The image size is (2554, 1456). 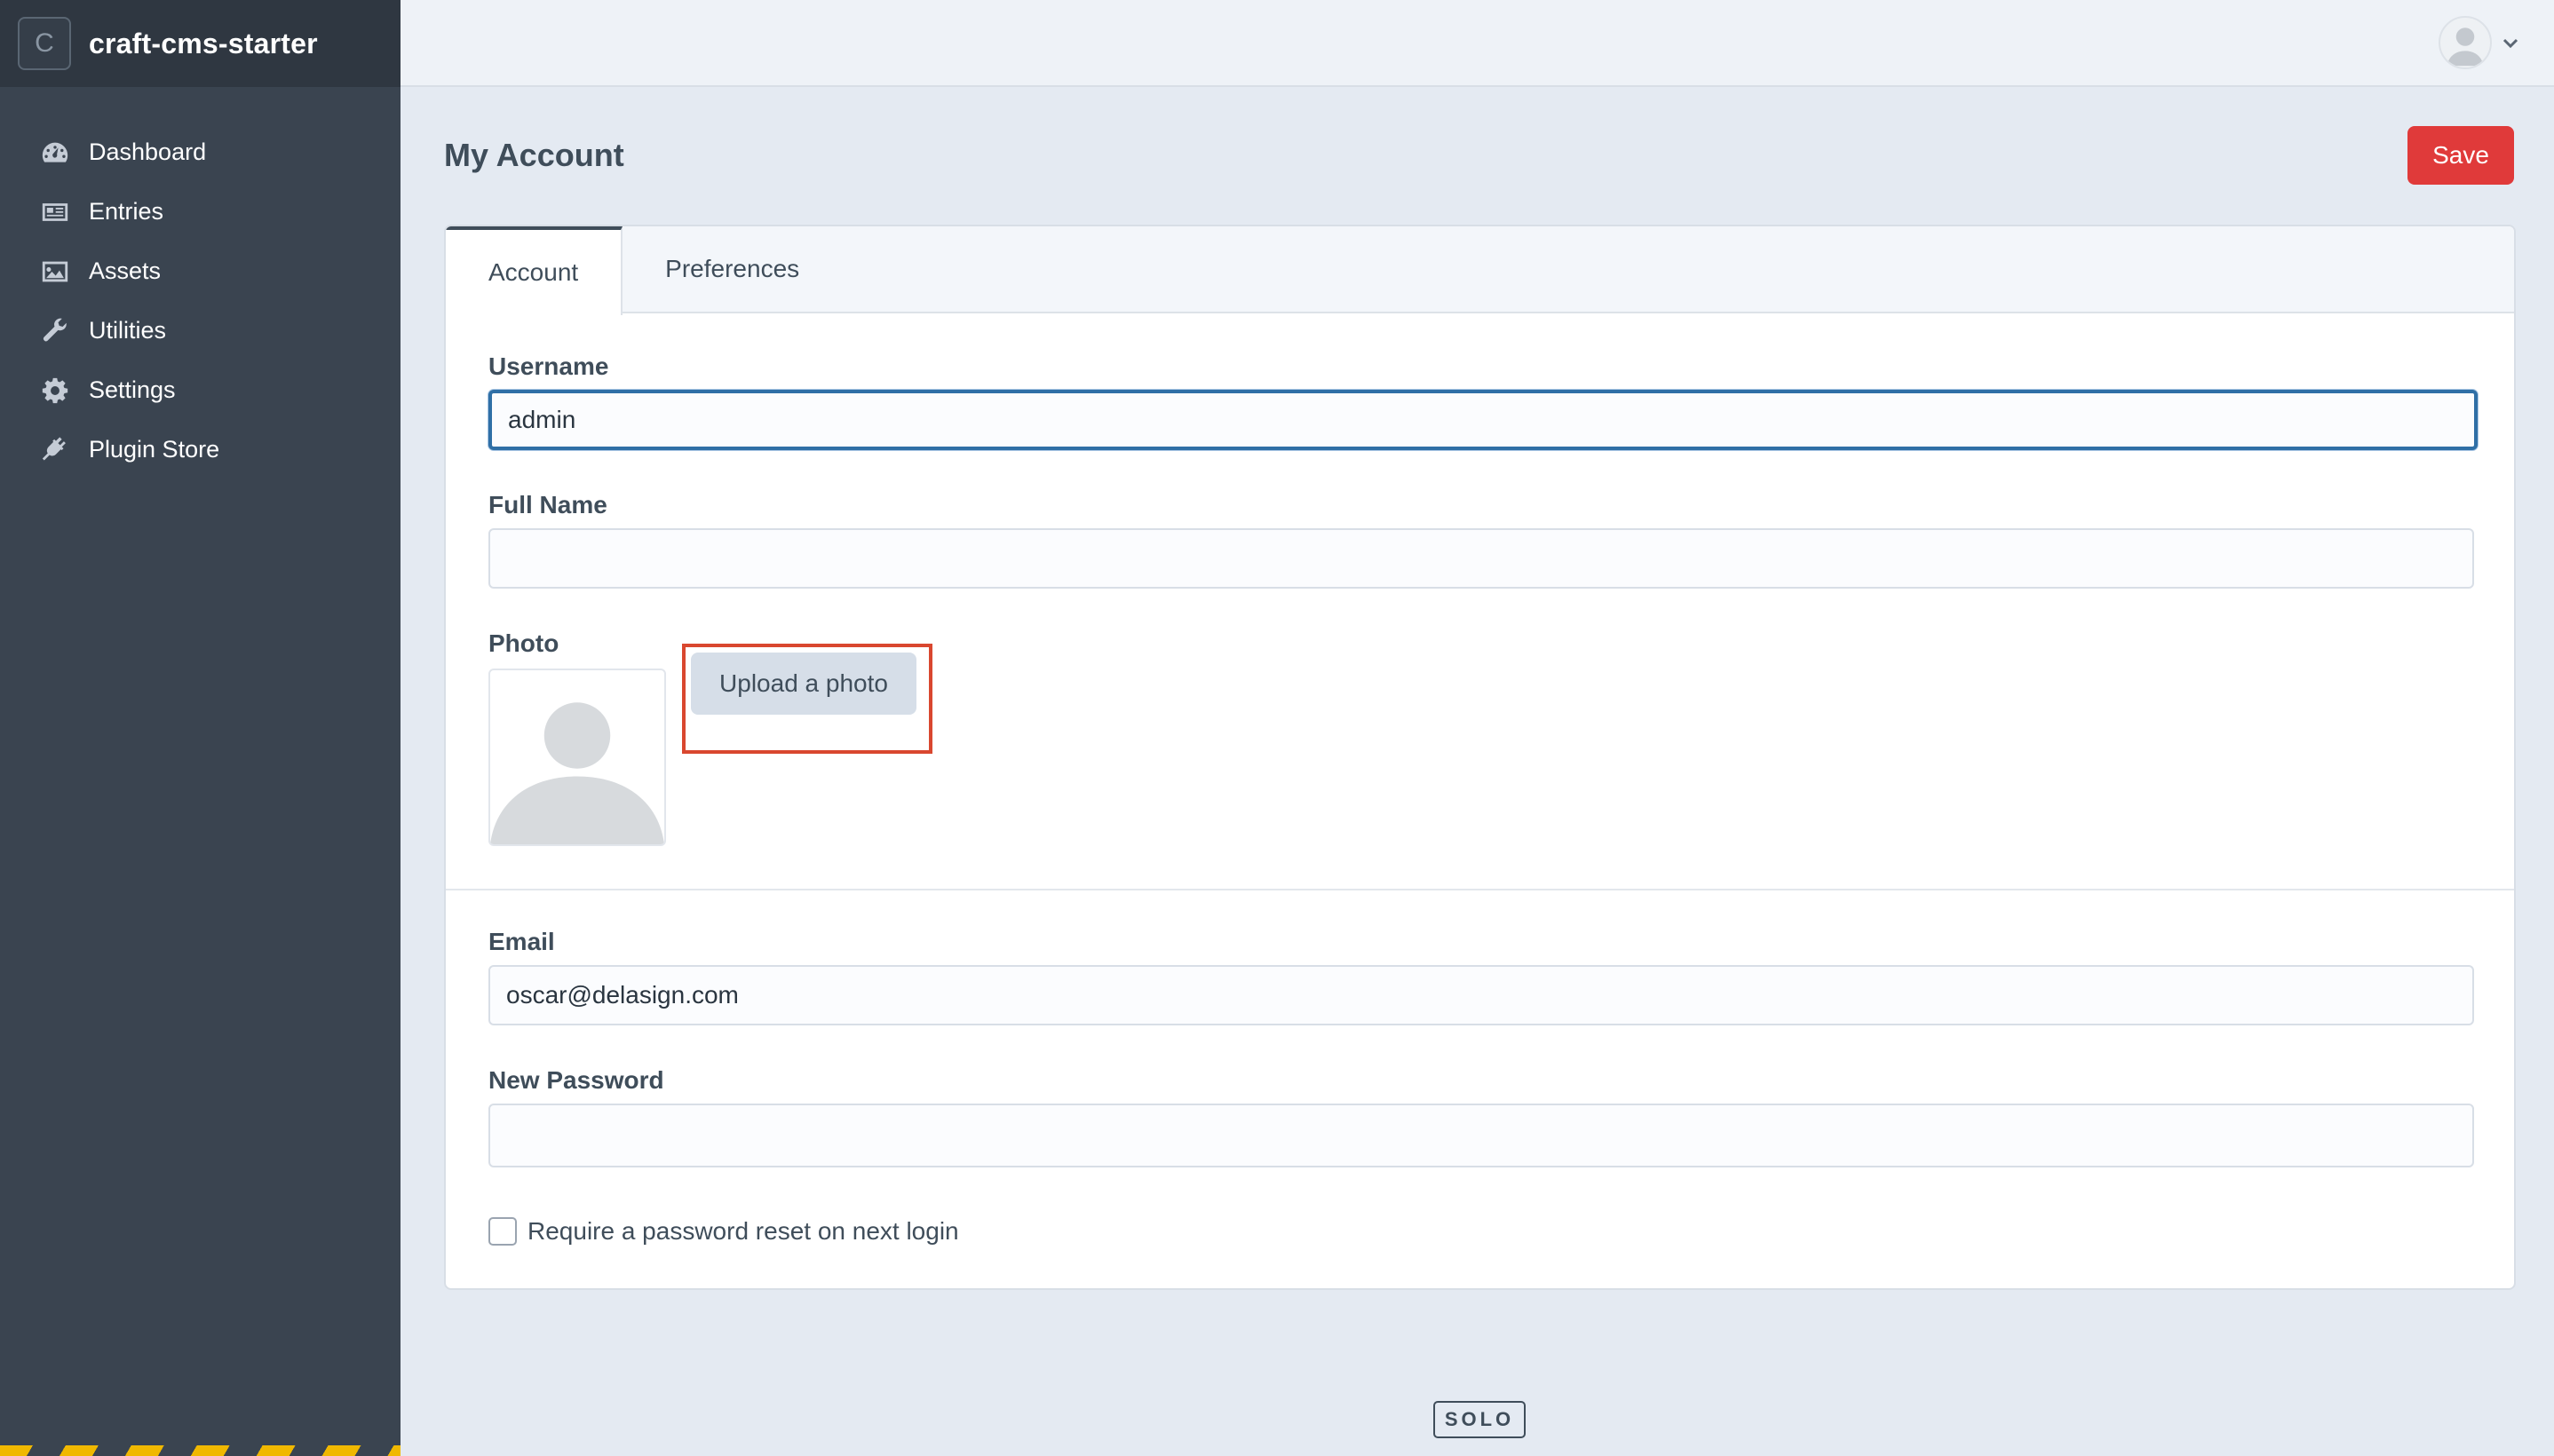 I want to click on section-divider, so click(x=1480, y=889).